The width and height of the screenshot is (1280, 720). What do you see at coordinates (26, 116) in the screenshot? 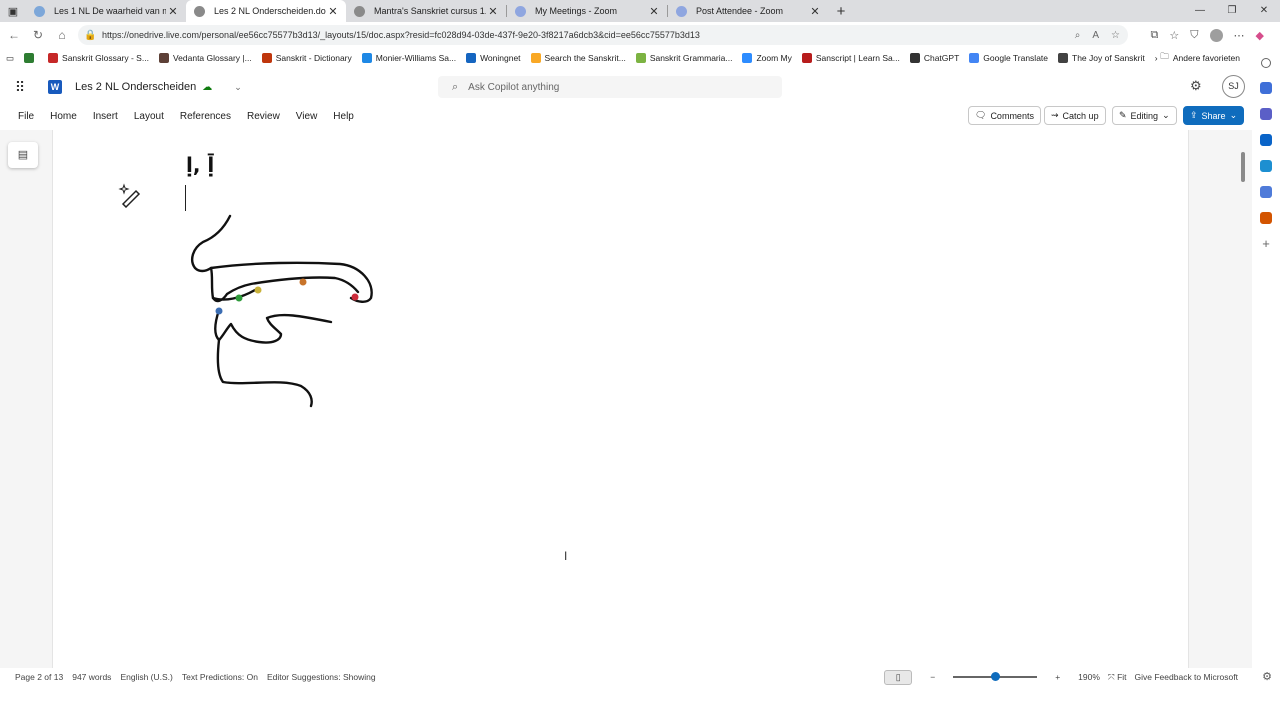
I see `tab-file: File` at bounding box center [26, 116].